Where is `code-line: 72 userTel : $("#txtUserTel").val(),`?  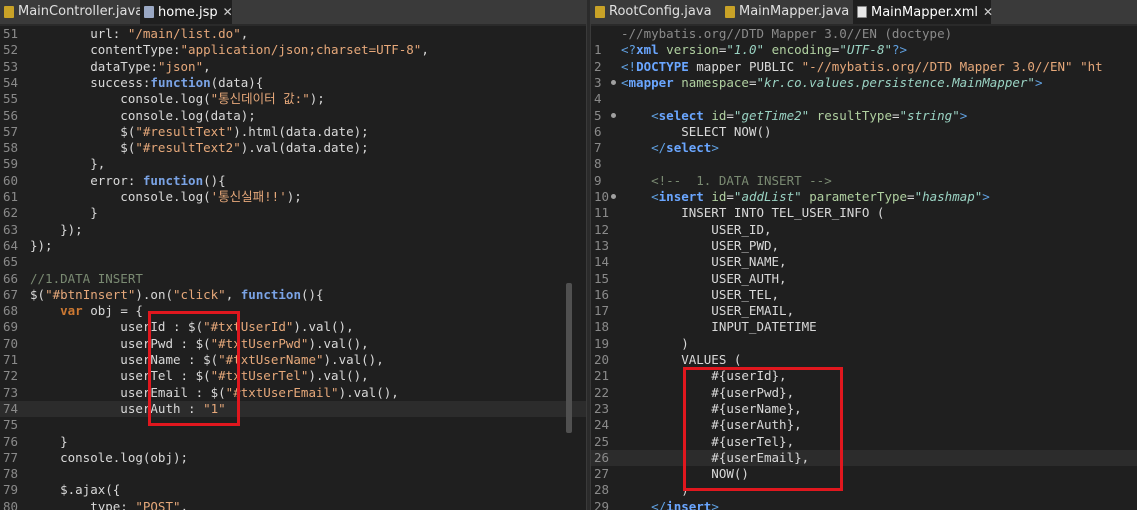 code-line: 72 userTel : $("#txtUserTel").val(), is located at coordinates (293, 376).